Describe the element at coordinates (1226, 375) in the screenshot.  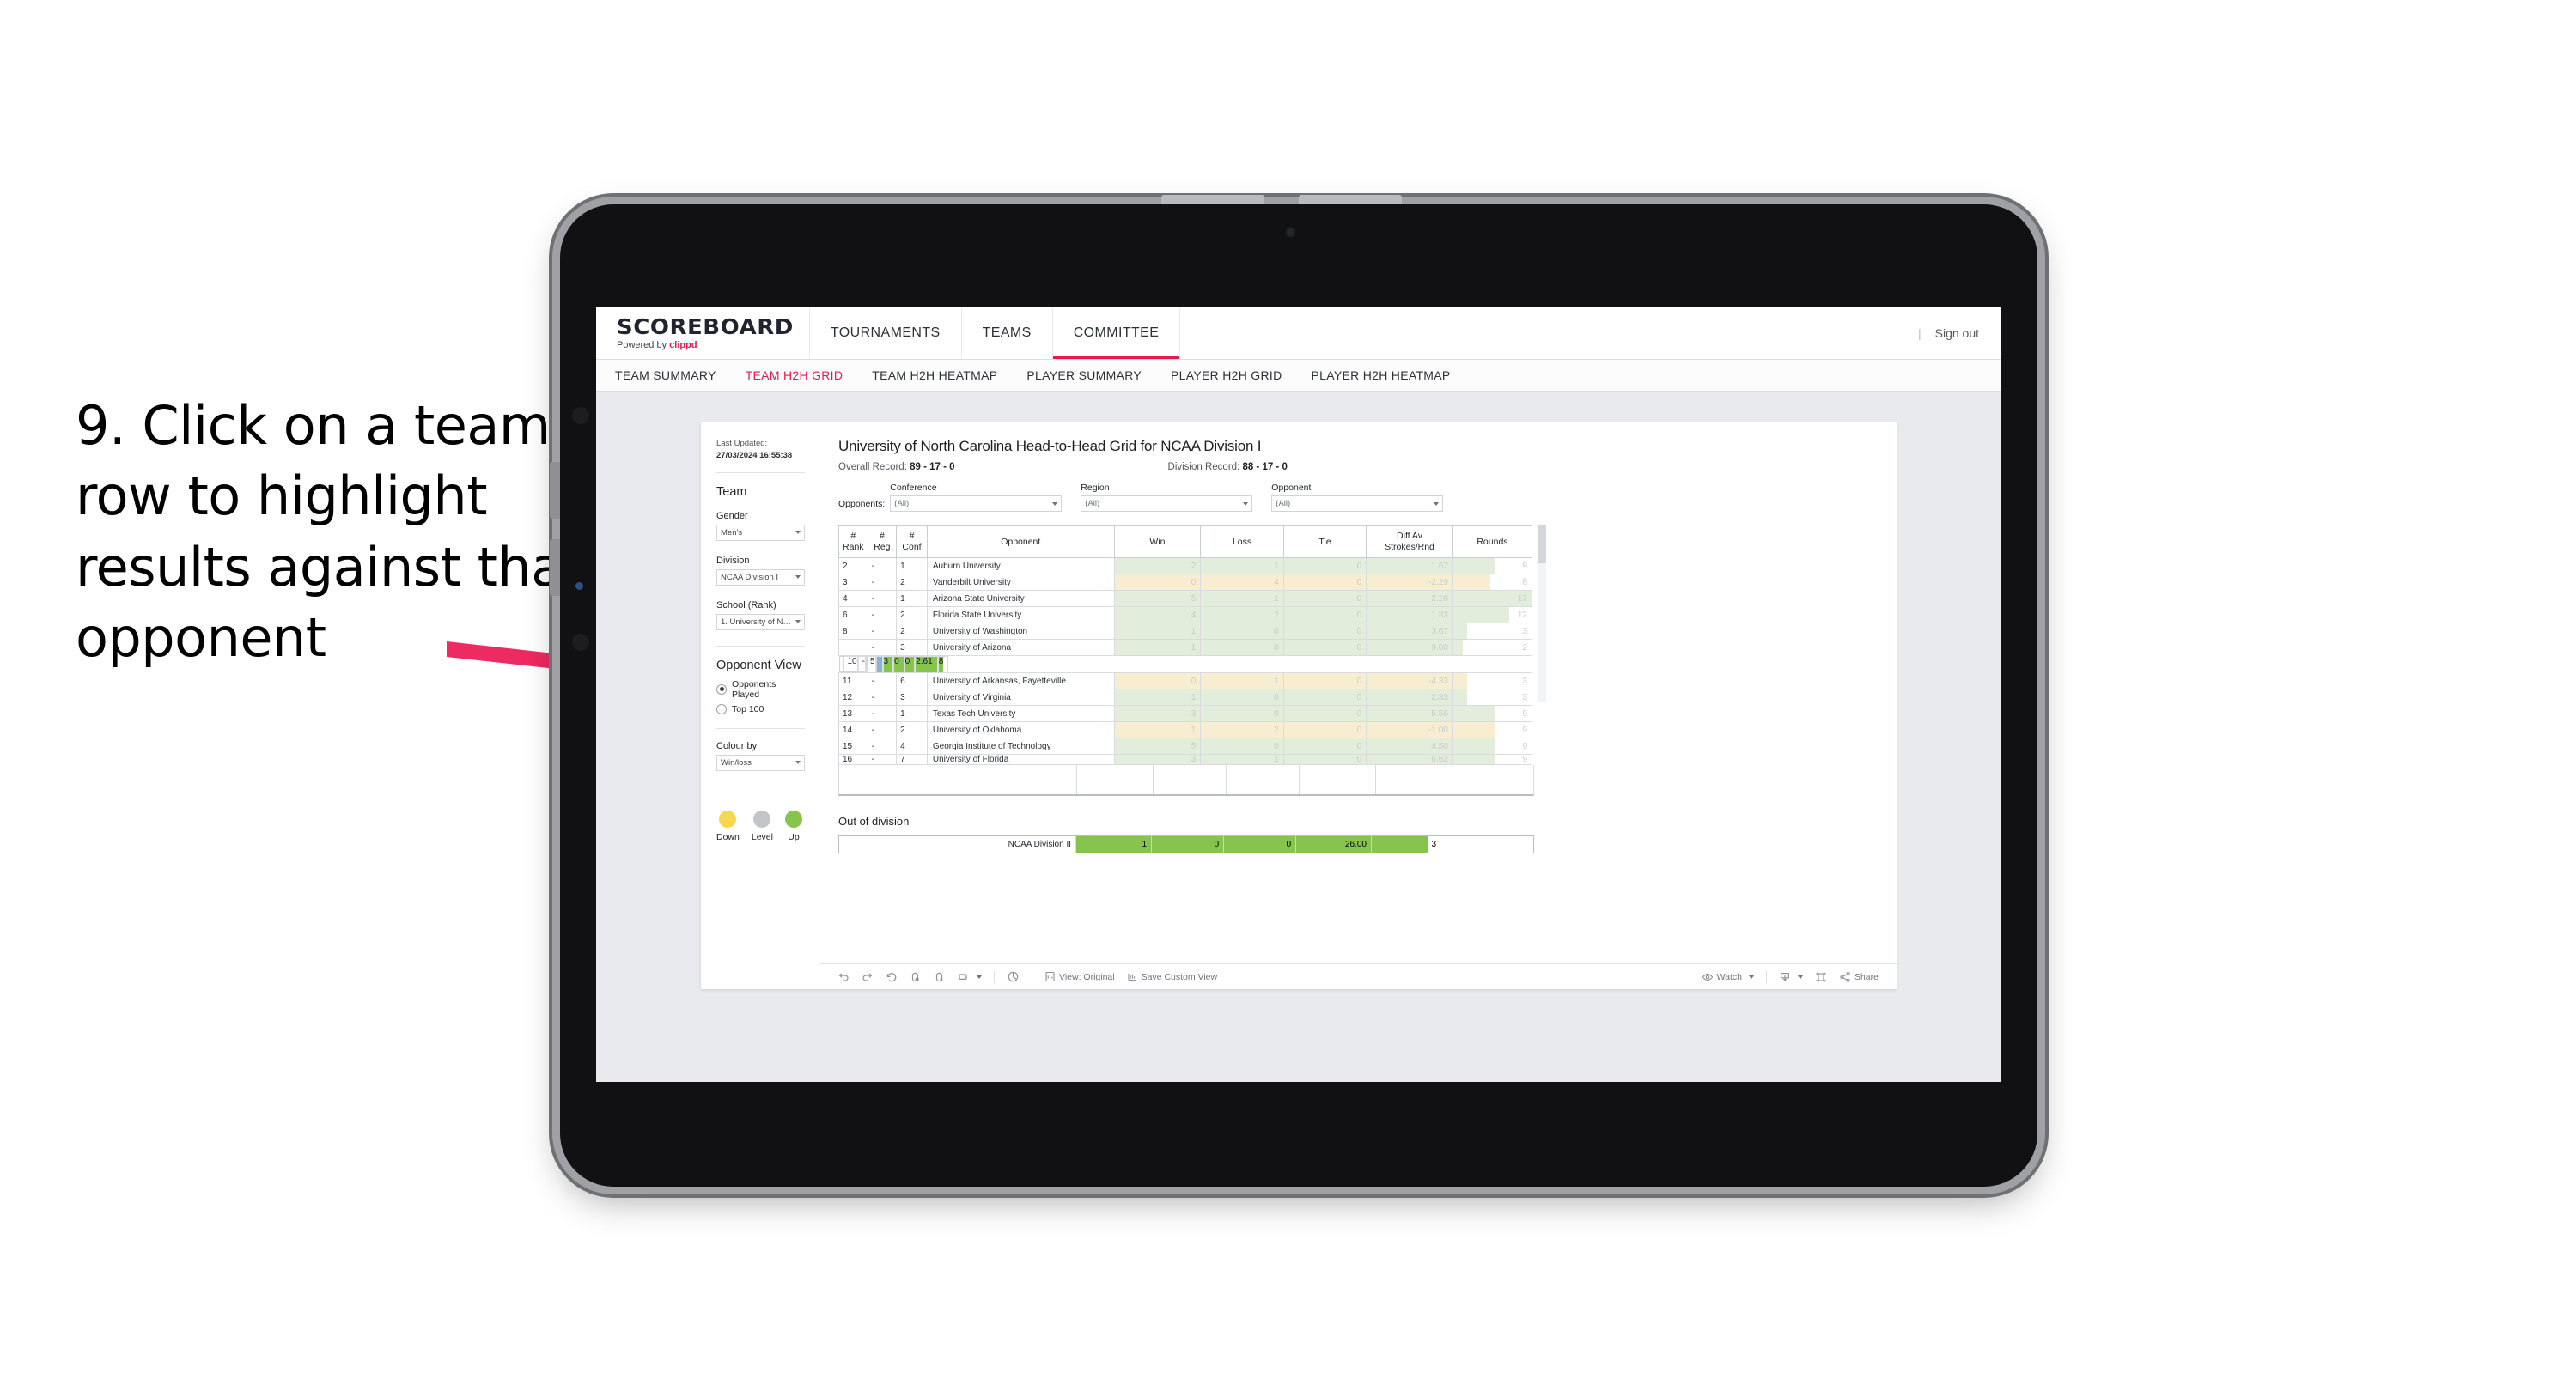
I see `subnav-player-h2h-grid: PLAYER H2H GRID` at that location.